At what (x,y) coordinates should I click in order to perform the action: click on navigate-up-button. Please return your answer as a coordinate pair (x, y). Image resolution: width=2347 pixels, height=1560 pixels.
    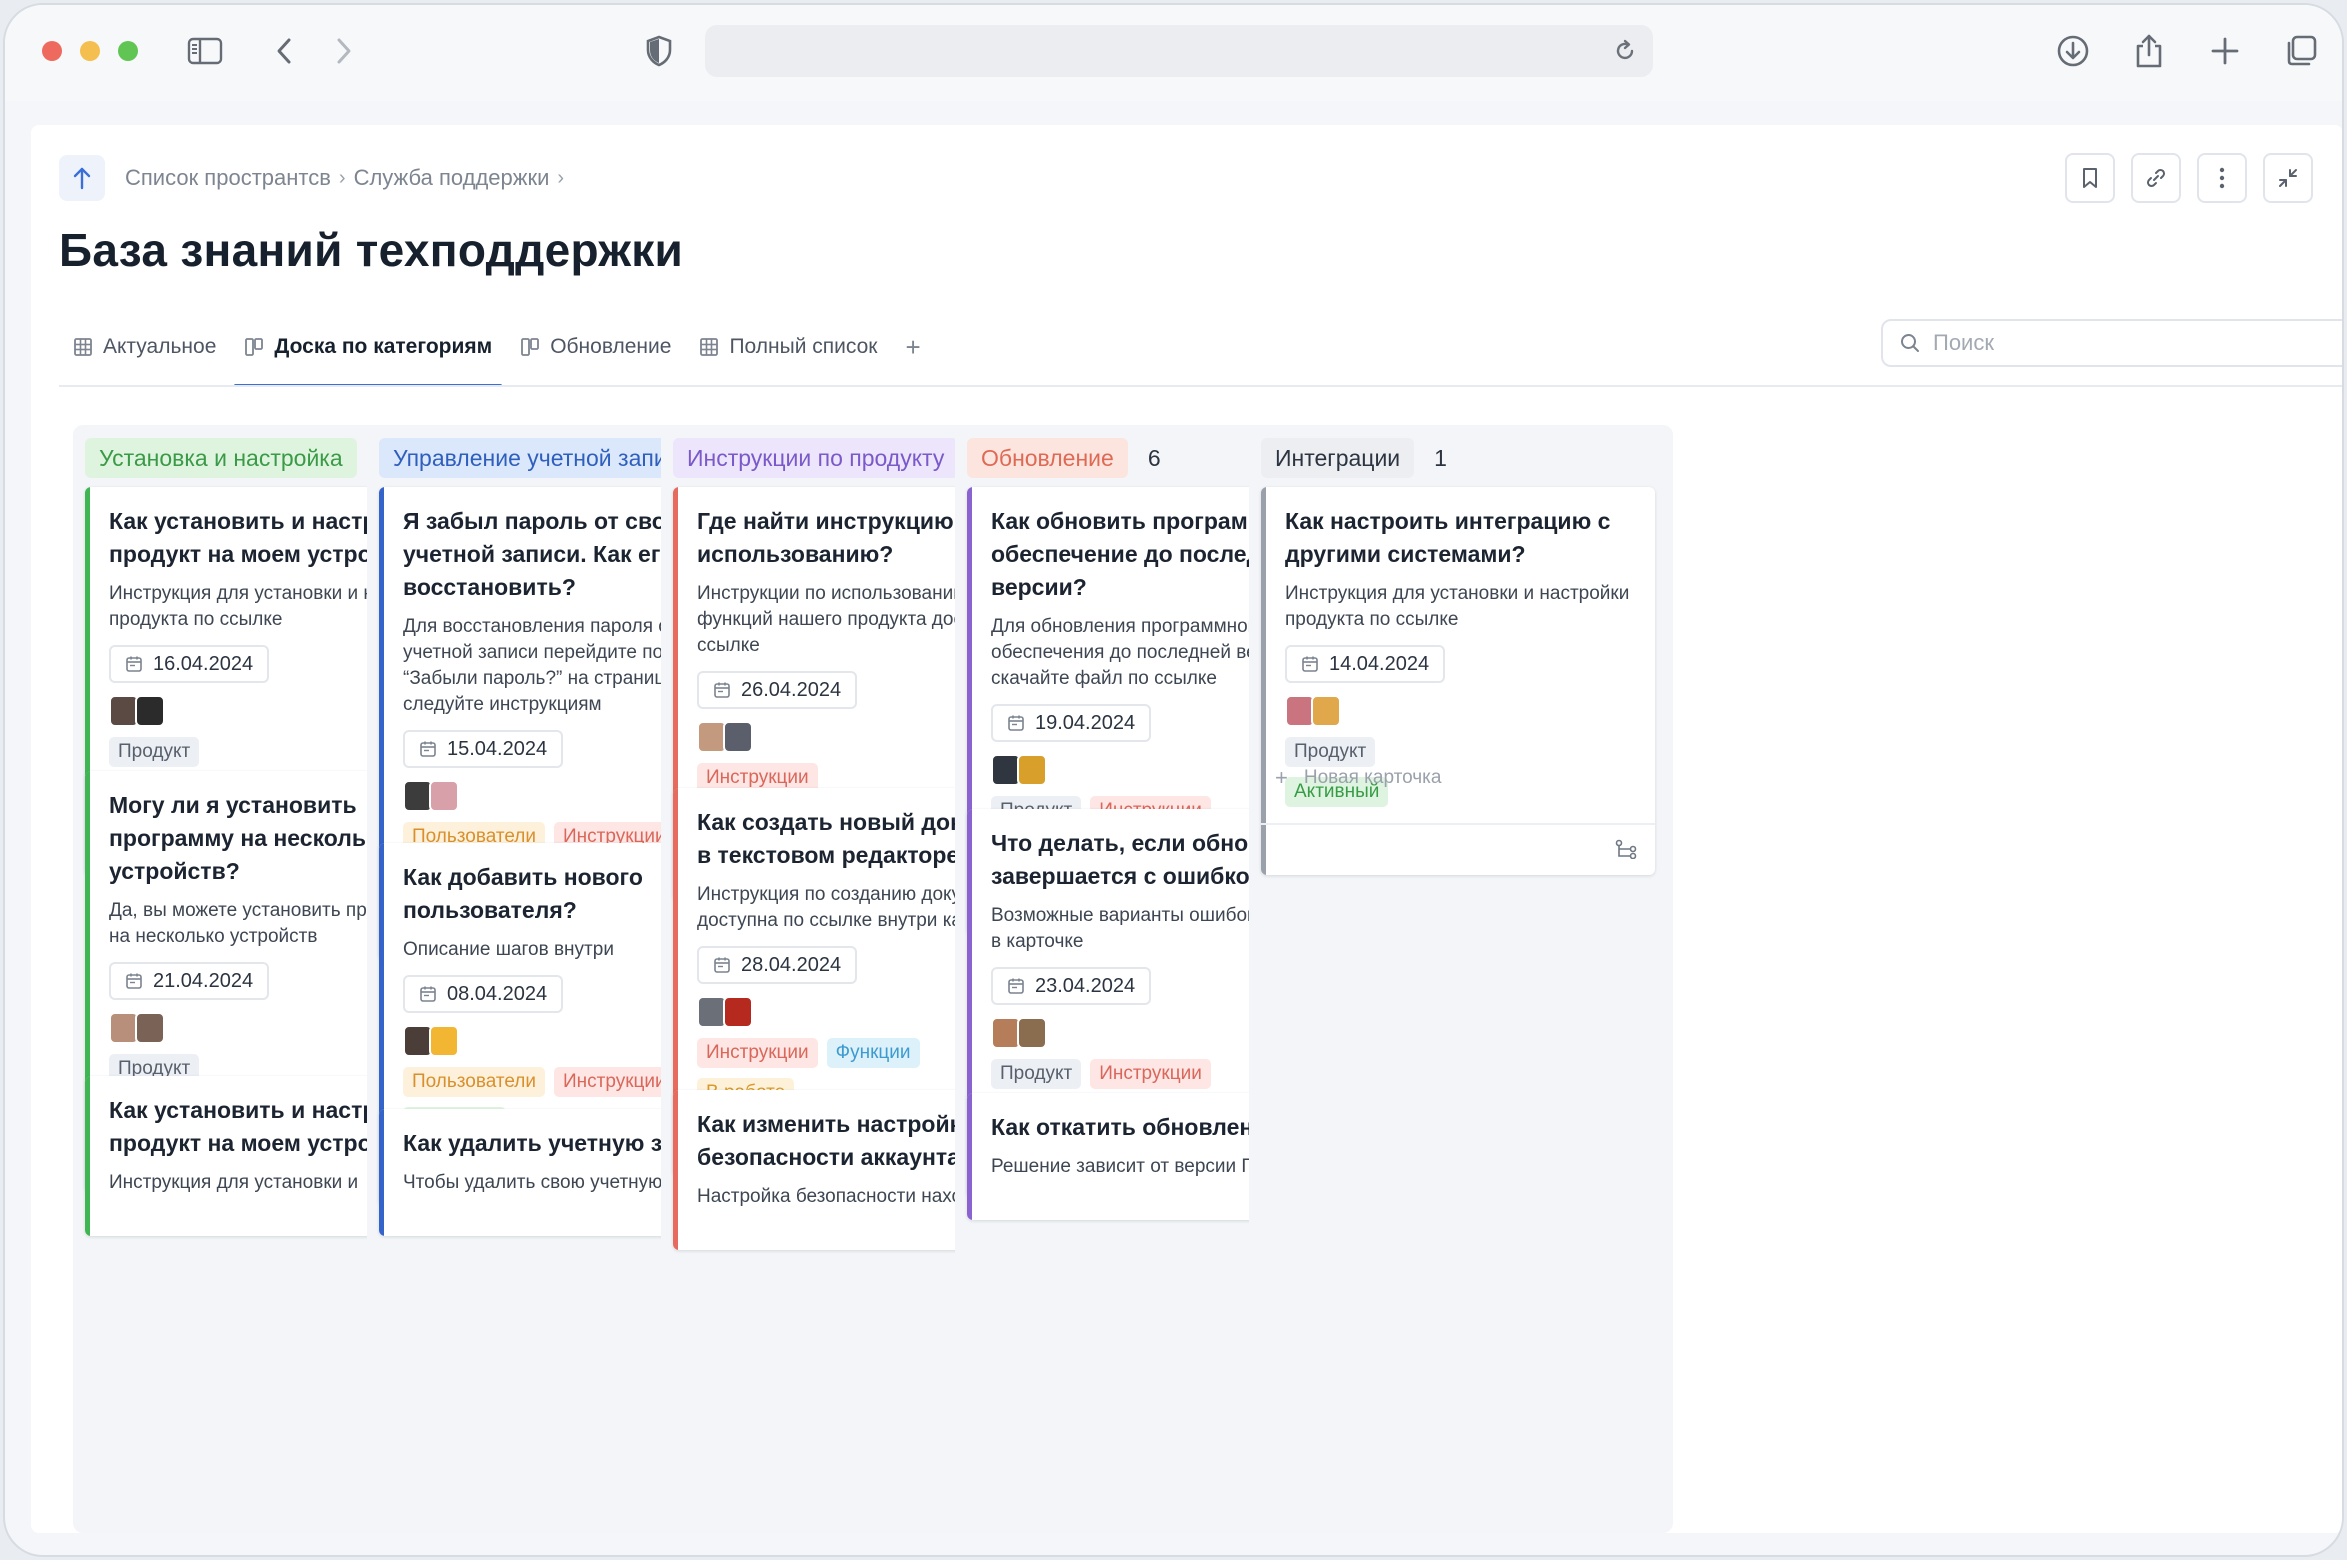
    Looking at the image, I should click on (82, 178).